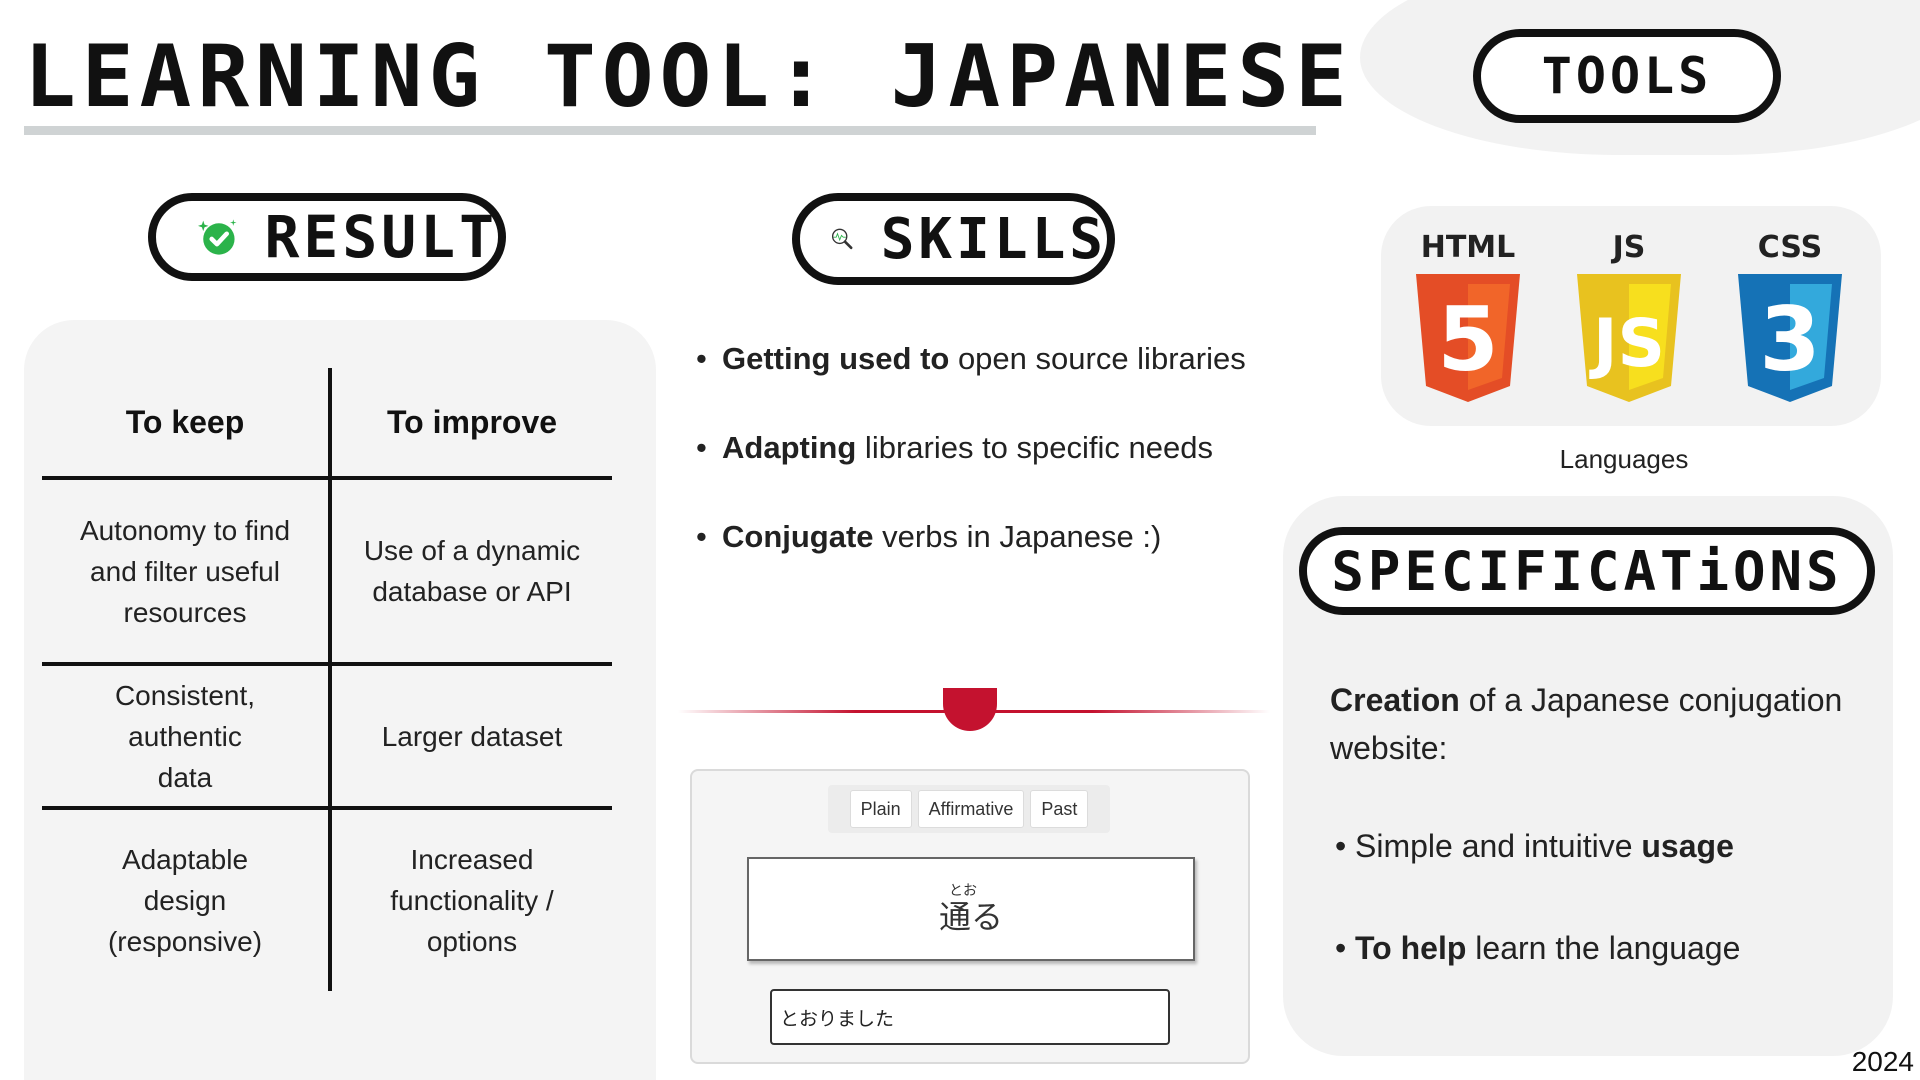  Describe the element at coordinates (970, 709) in the screenshot. I see `red-sun-semicircle` at that location.